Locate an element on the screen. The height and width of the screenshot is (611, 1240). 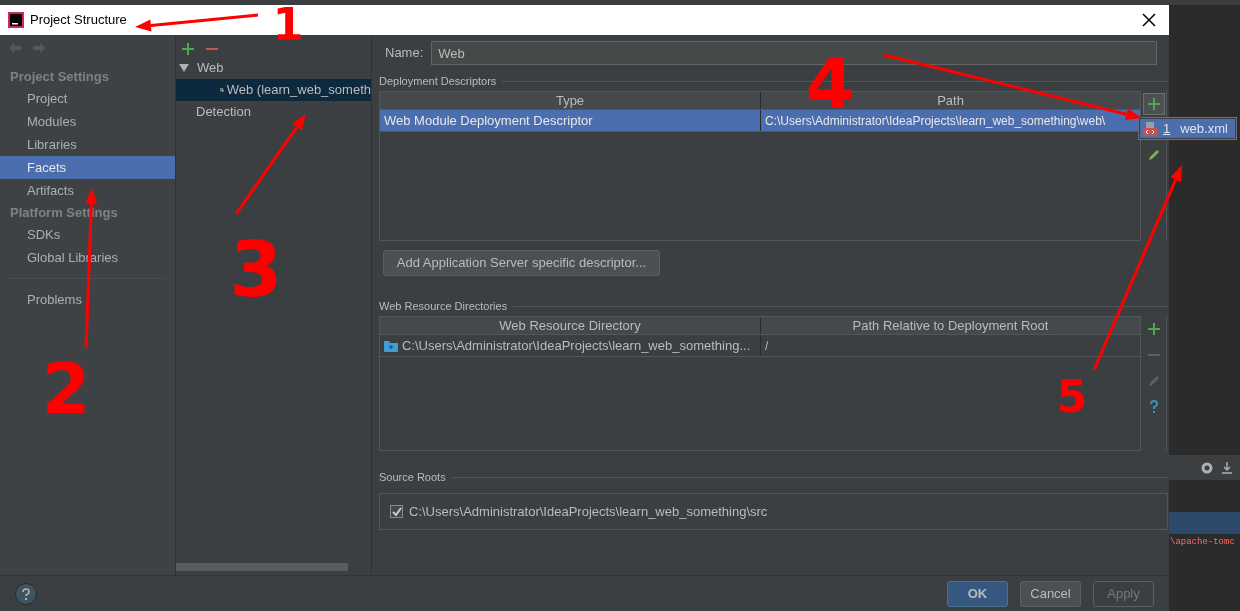
annotation-number: 3 is located at coordinates (256, 269).